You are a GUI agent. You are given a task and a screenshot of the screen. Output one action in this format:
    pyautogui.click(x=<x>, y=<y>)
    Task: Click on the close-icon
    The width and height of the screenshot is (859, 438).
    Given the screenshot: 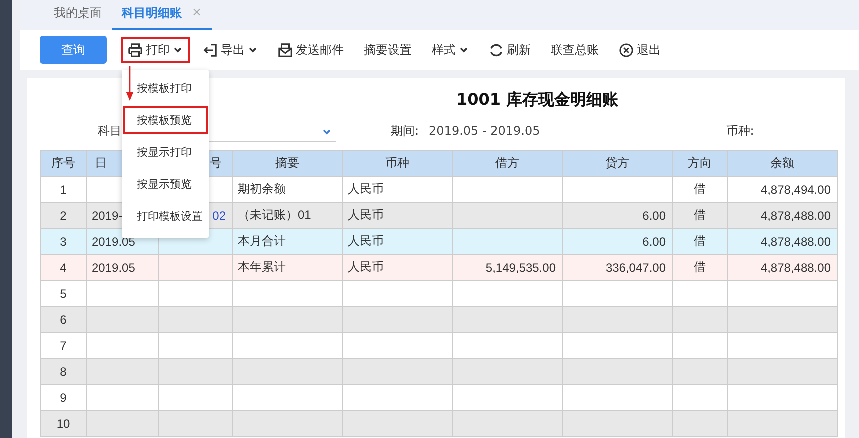 What is the action you would take?
    pyautogui.click(x=626, y=50)
    